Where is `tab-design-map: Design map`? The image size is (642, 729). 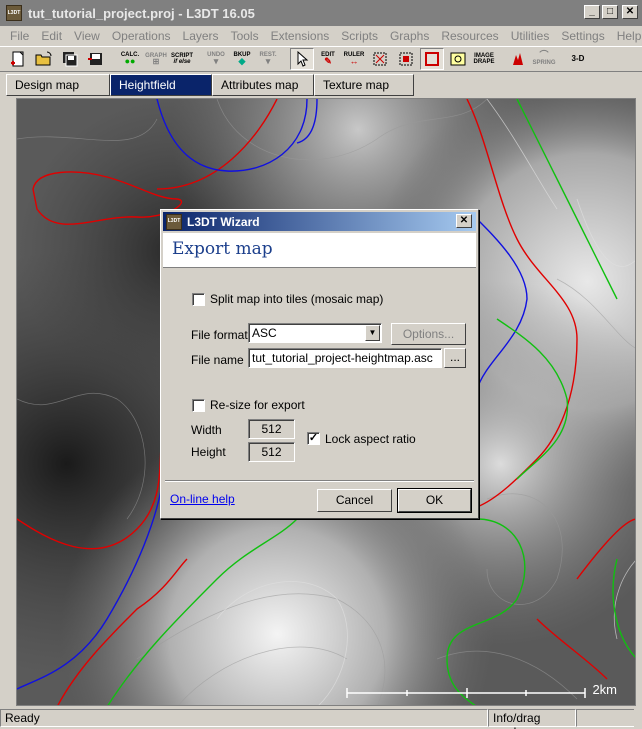
tab-design-map: Design map is located at coordinates (58, 85).